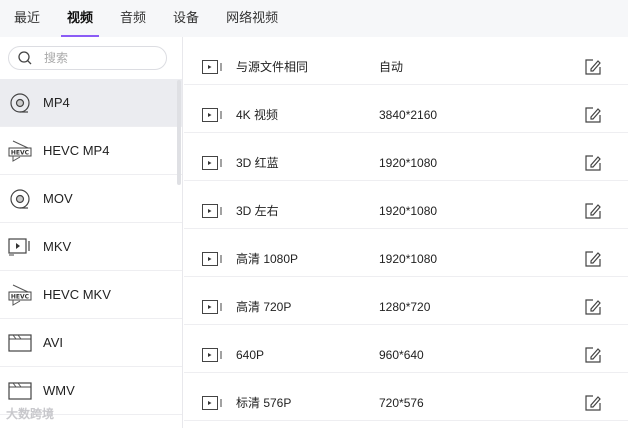 The width and height of the screenshot is (628, 428). Describe the element at coordinates (272, 67) in the screenshot. I see `preset-name: 与源文件相同` at that location.